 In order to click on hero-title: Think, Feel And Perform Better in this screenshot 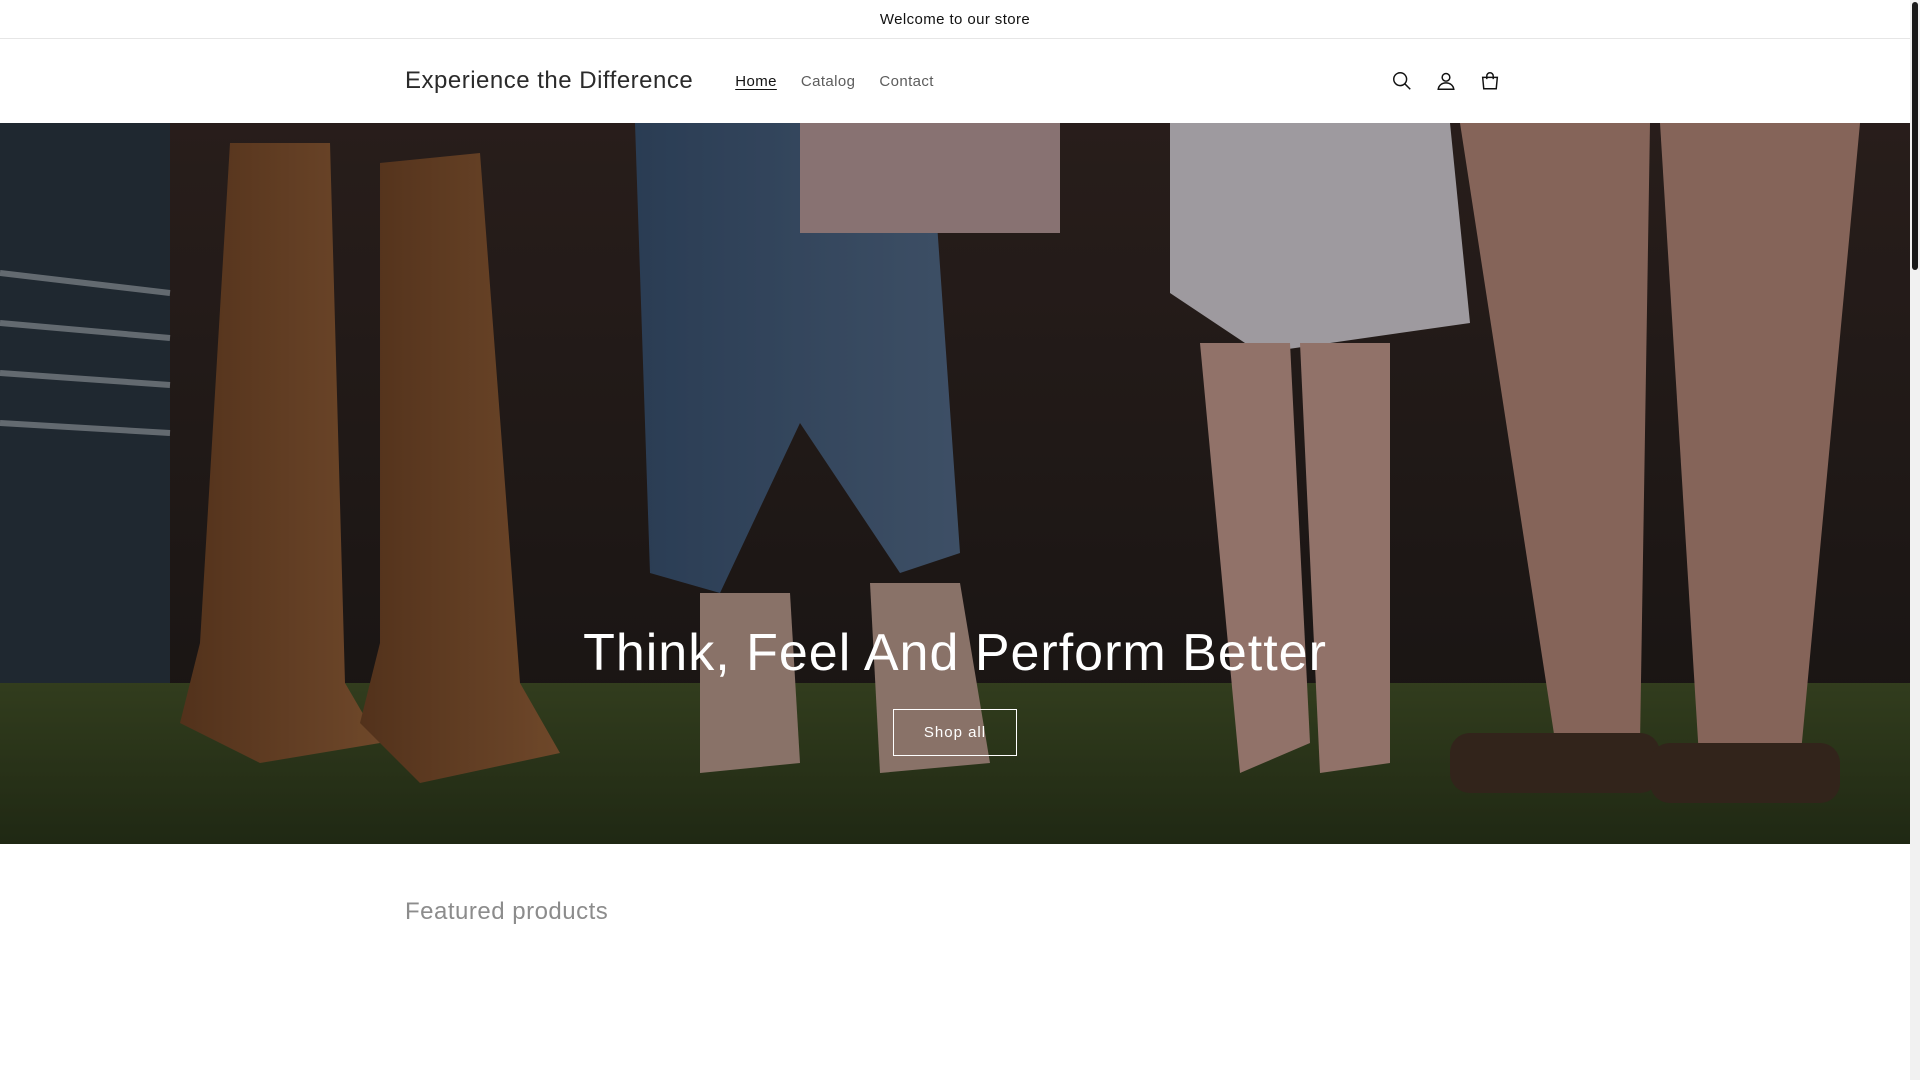, I will do `click(955, 653)`.